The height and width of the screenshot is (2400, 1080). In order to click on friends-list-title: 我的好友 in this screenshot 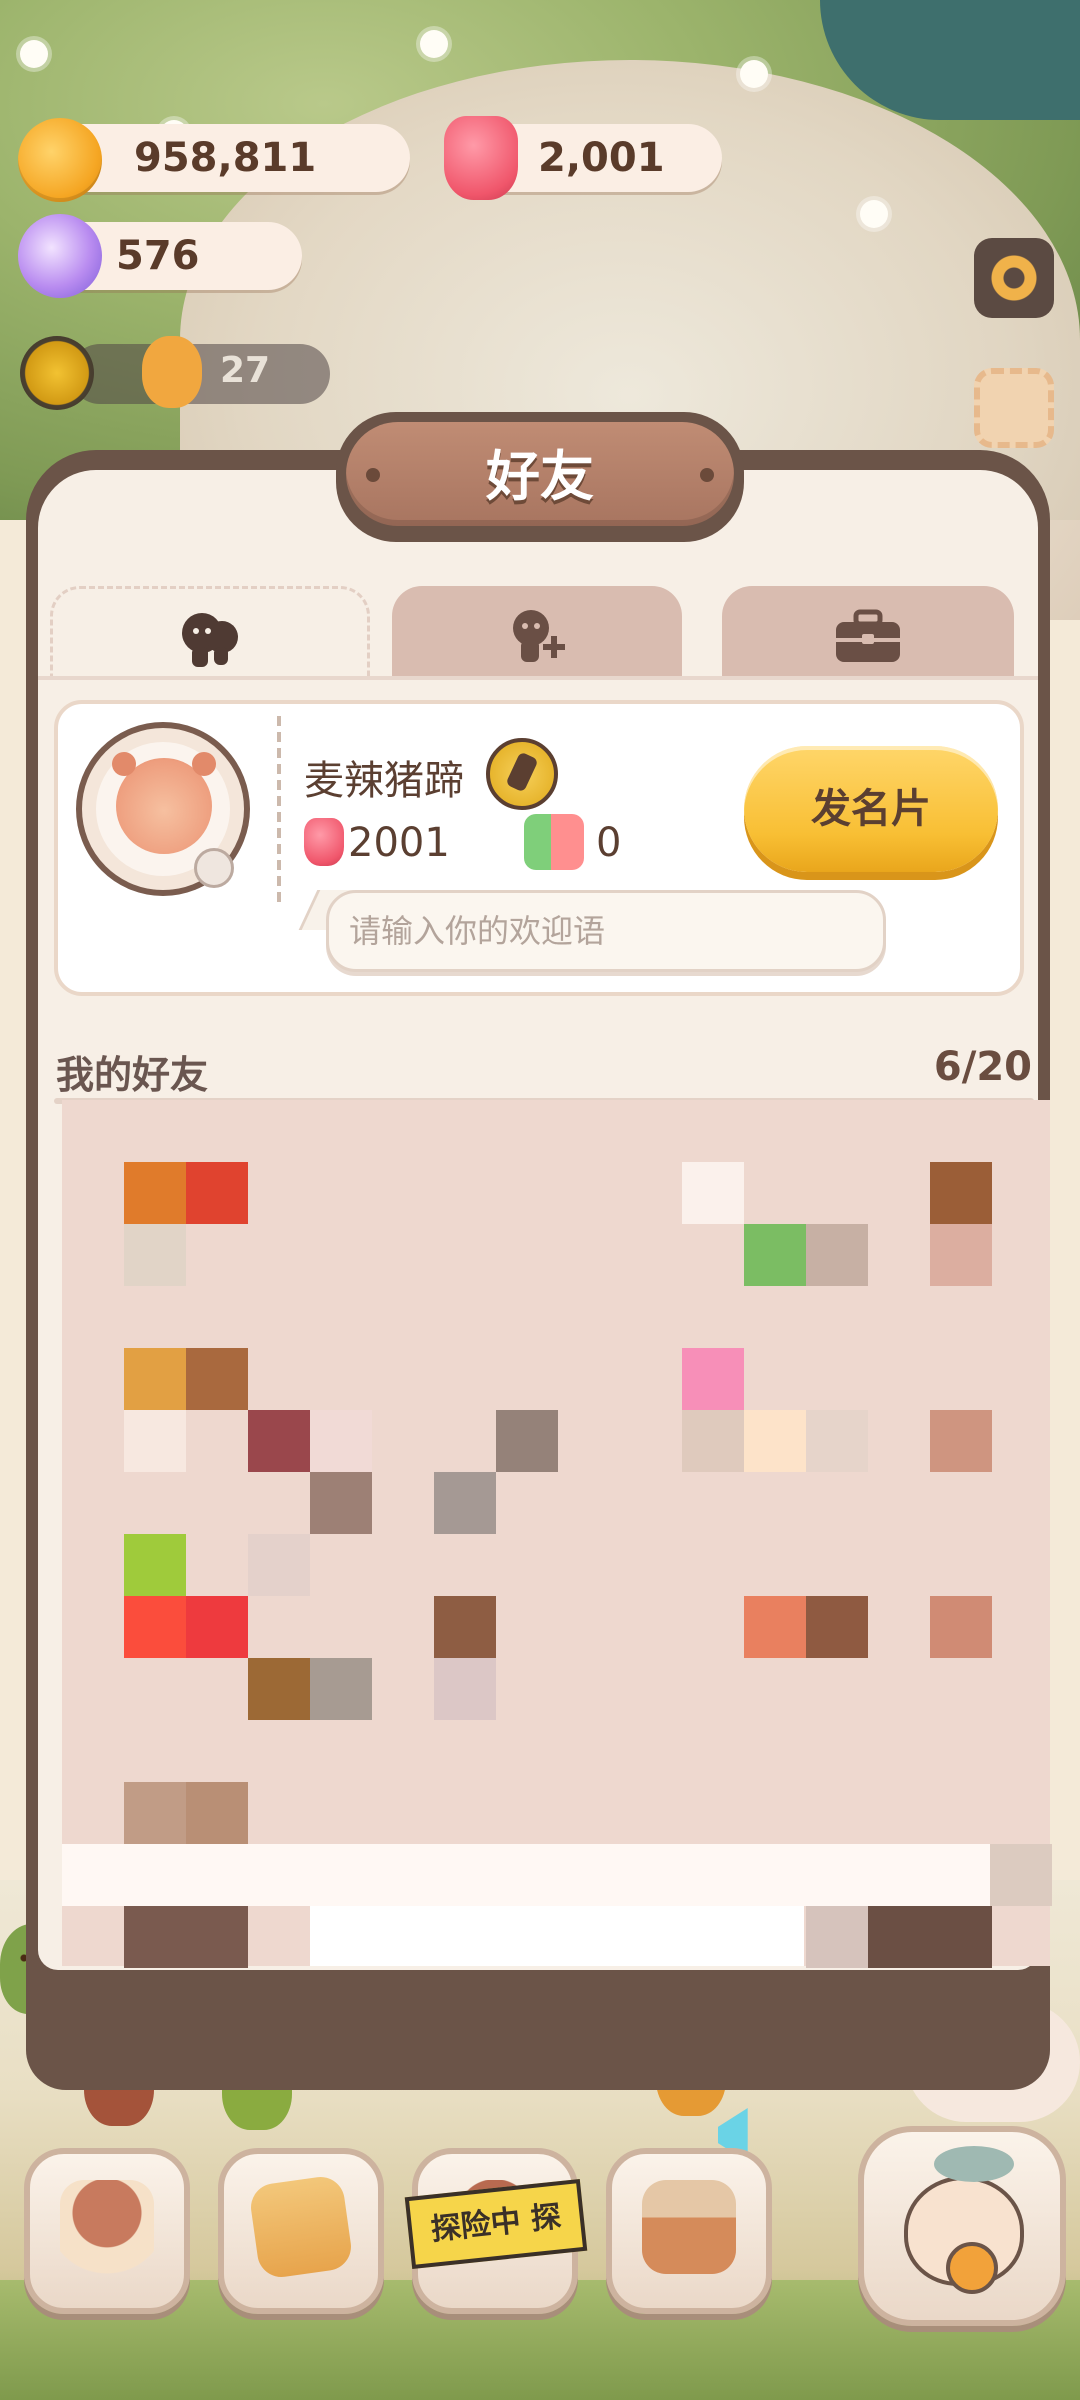, I will do `click(132, 1075)`.